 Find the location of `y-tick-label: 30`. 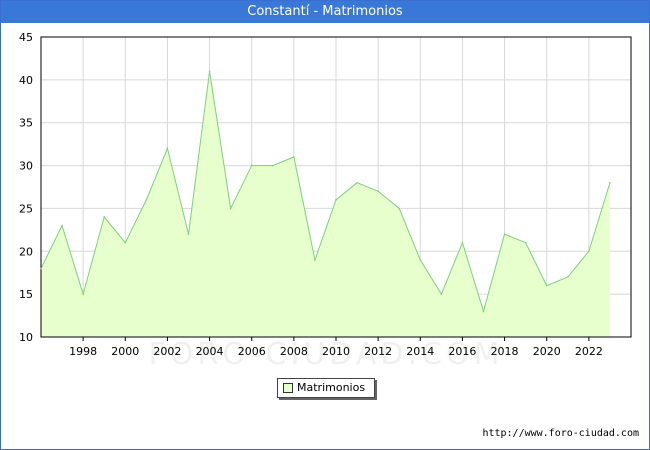

y-tick-label: 30 is located at coordinates (26, 166).